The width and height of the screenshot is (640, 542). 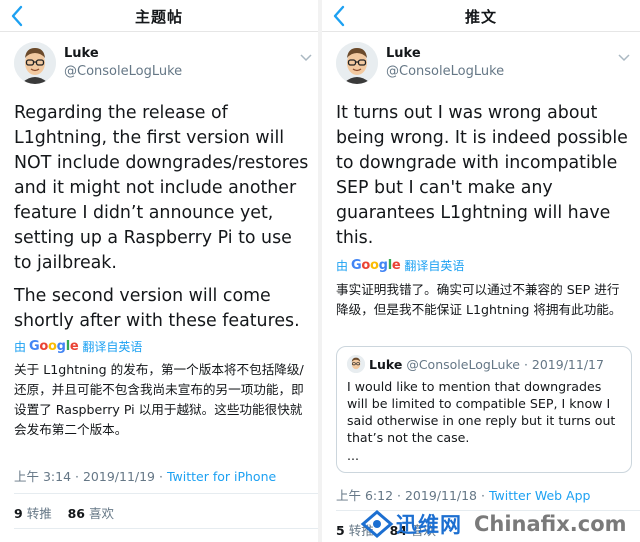 I want to click on tweet-stats: 9 转推 86 喜欢, so click(x=64, y=512).